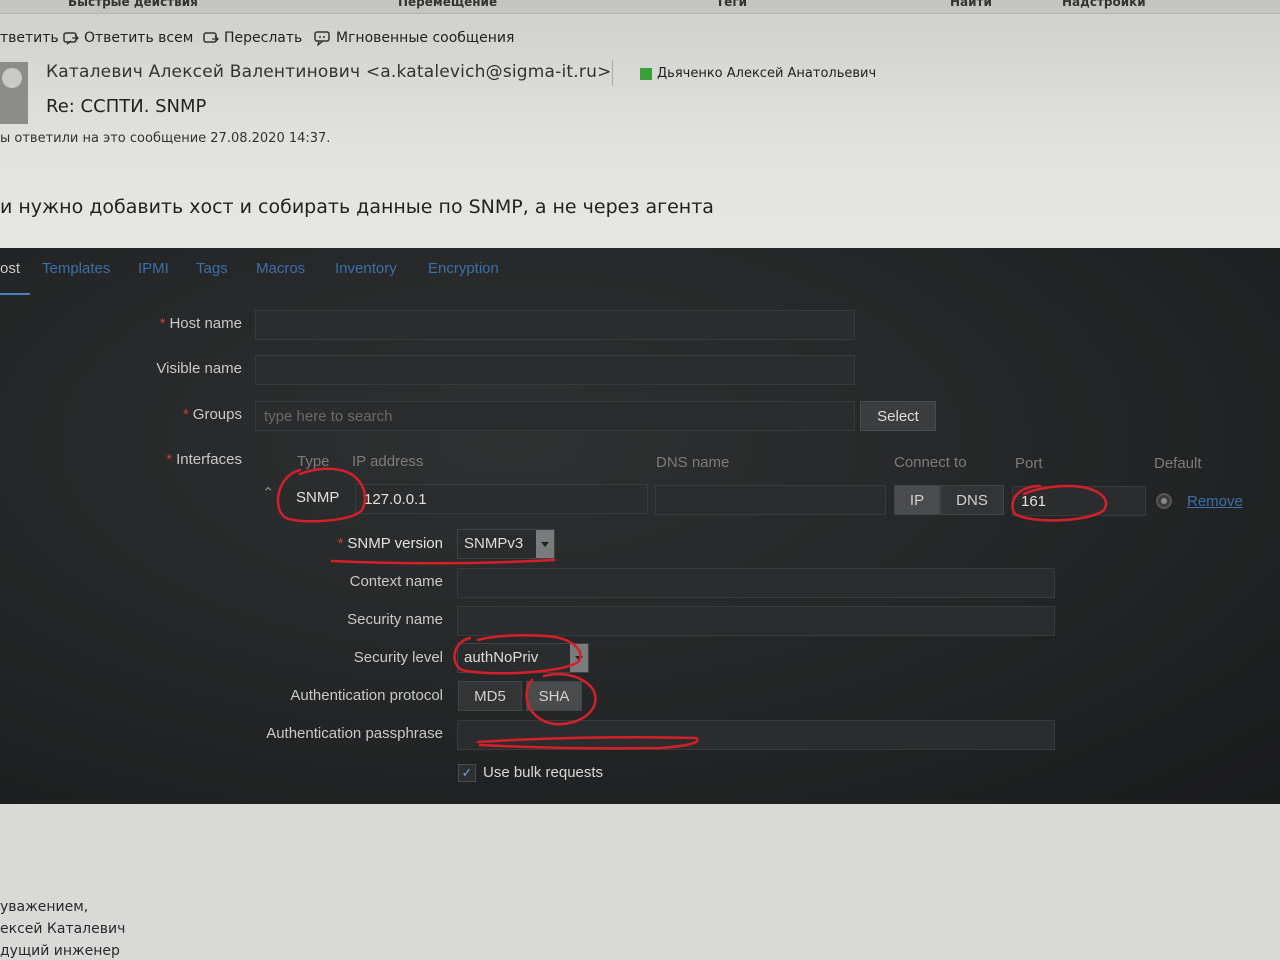  Describe the element at coordinates (139, 38) in the screenshot. I see `reply-all-label: Ответить всем` at that location.